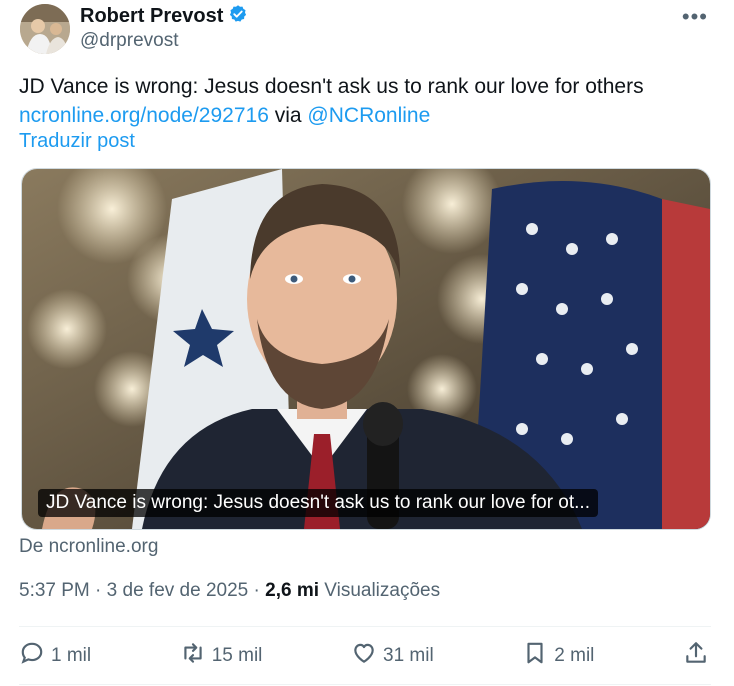 The image size is (734, 686). What do you see at coordinates (151, 16) in the screenshot?
I see `author-name: Robert Prevost` at bounding box center [151, 16].